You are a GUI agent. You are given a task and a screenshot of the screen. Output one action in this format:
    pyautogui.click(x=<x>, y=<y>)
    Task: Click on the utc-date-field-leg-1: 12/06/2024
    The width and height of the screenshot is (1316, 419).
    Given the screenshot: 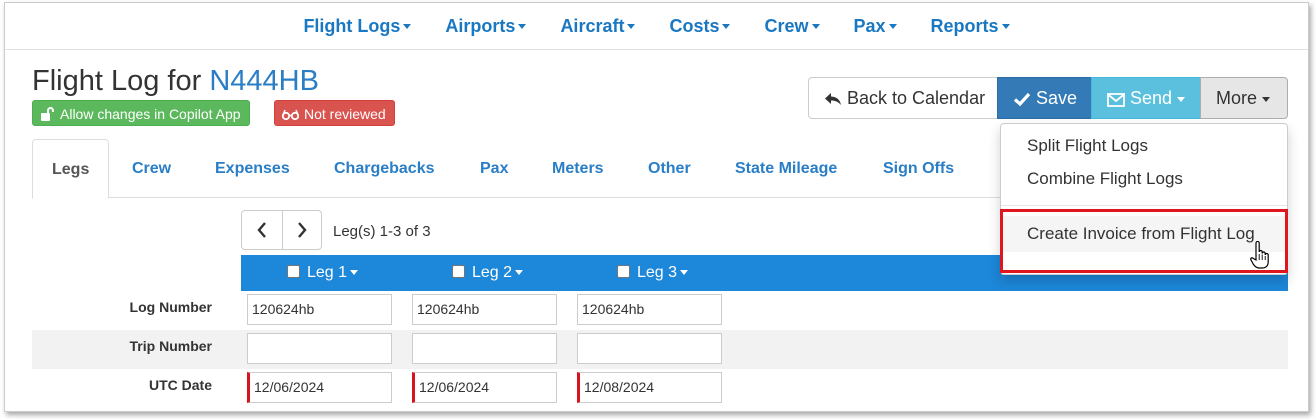 What is the action you would take?
    pyautogui.click(x=319, y=387)
    